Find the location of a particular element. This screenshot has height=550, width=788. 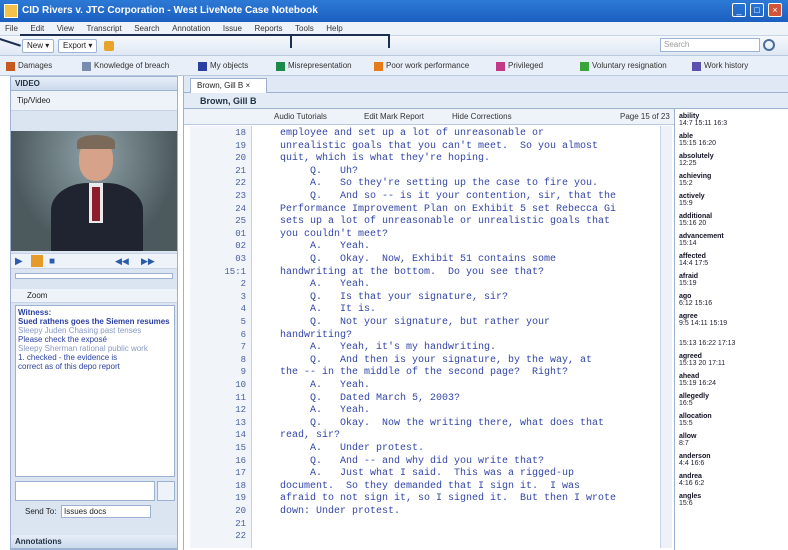

transcript-line: quit, which is what they're hoping. is located at coordinates (376, 158).